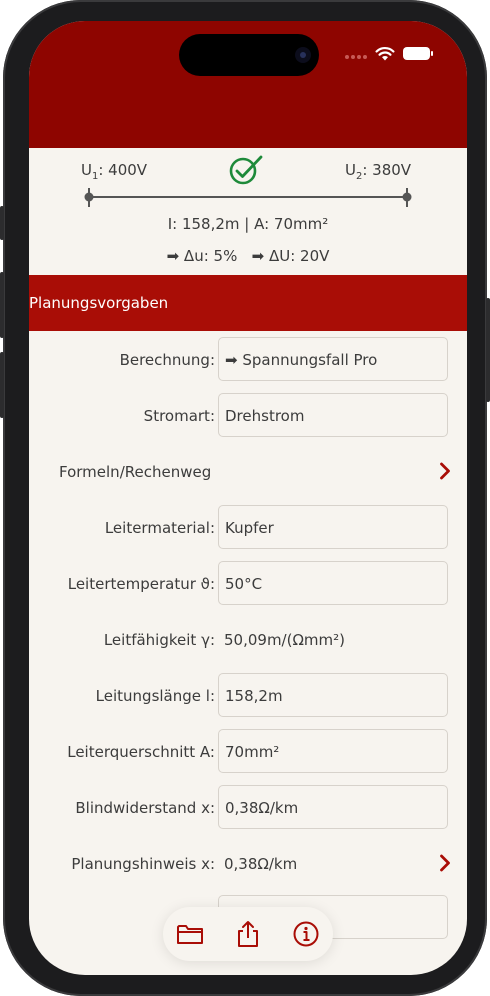 This screenshot has height=996, width=490. What do you see at coordinates (159, 528) in the screenshot?
I see `row-label-leitermaterial: Leitermaterial:` at bounding box center [159, 528].